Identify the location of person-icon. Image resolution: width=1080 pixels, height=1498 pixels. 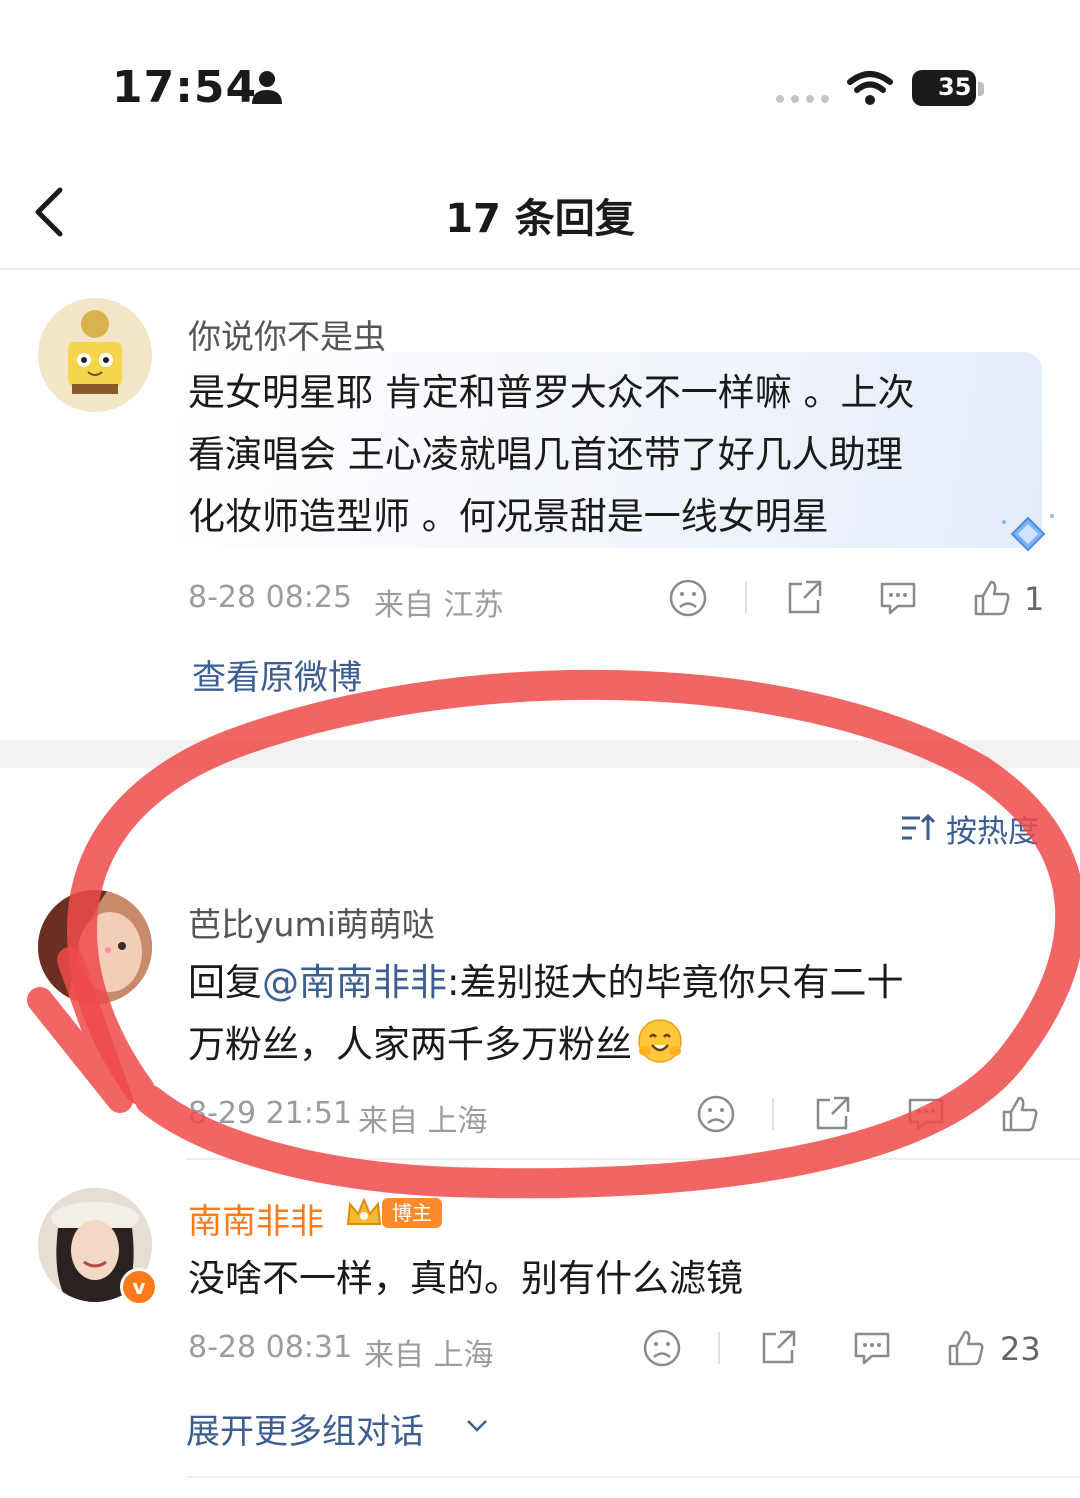
(267, 87).